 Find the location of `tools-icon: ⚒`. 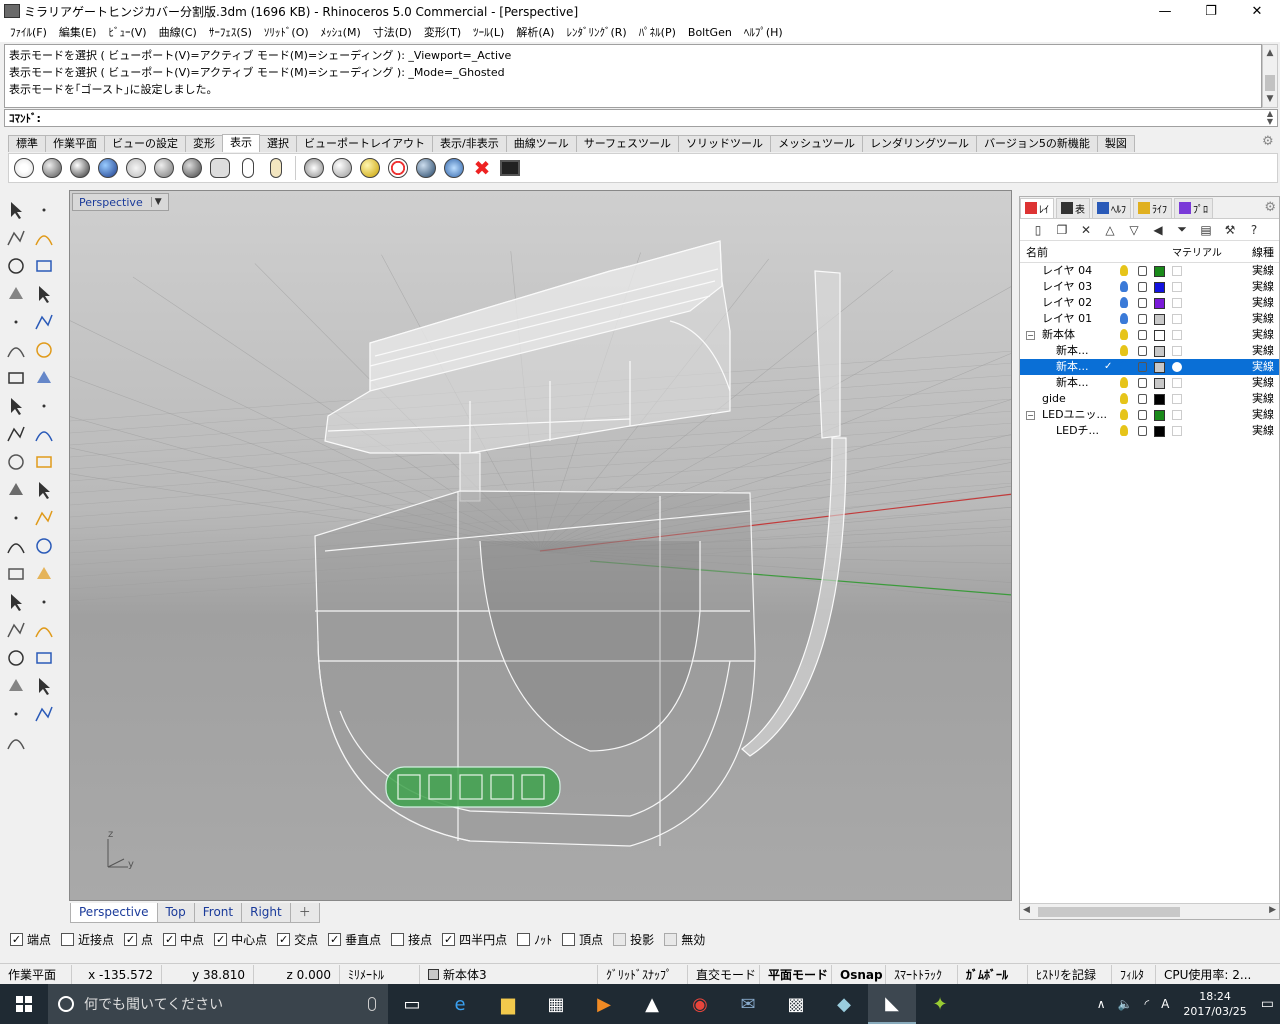

tools-icon: ⚒ is located at coordinates (1230, 230).